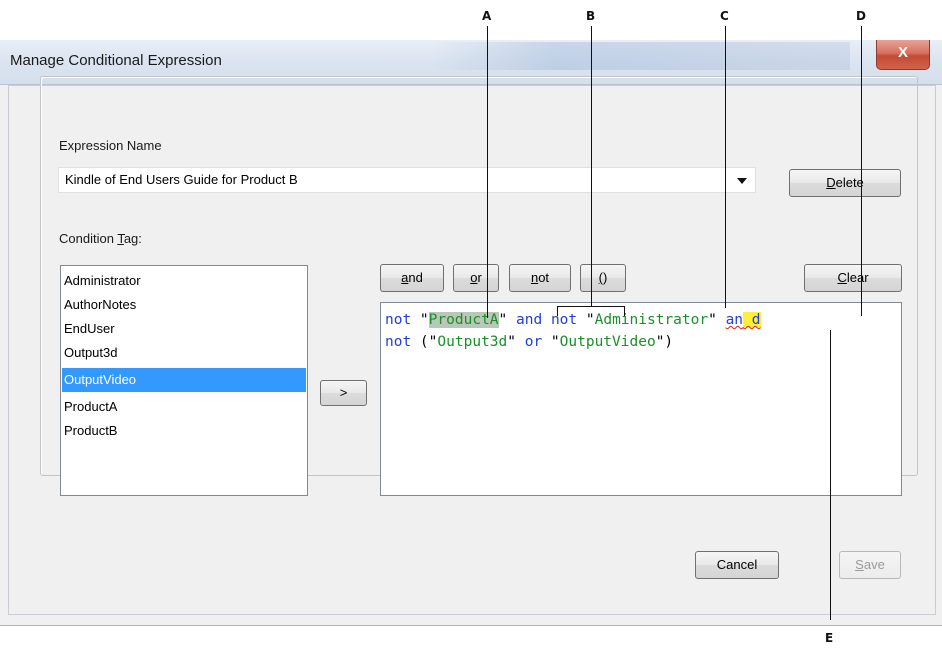 This screenshot has height=652, width=942. Describe the element at coordinates (902, 52) in the screenshot. I see `close-icon: X` at that location.